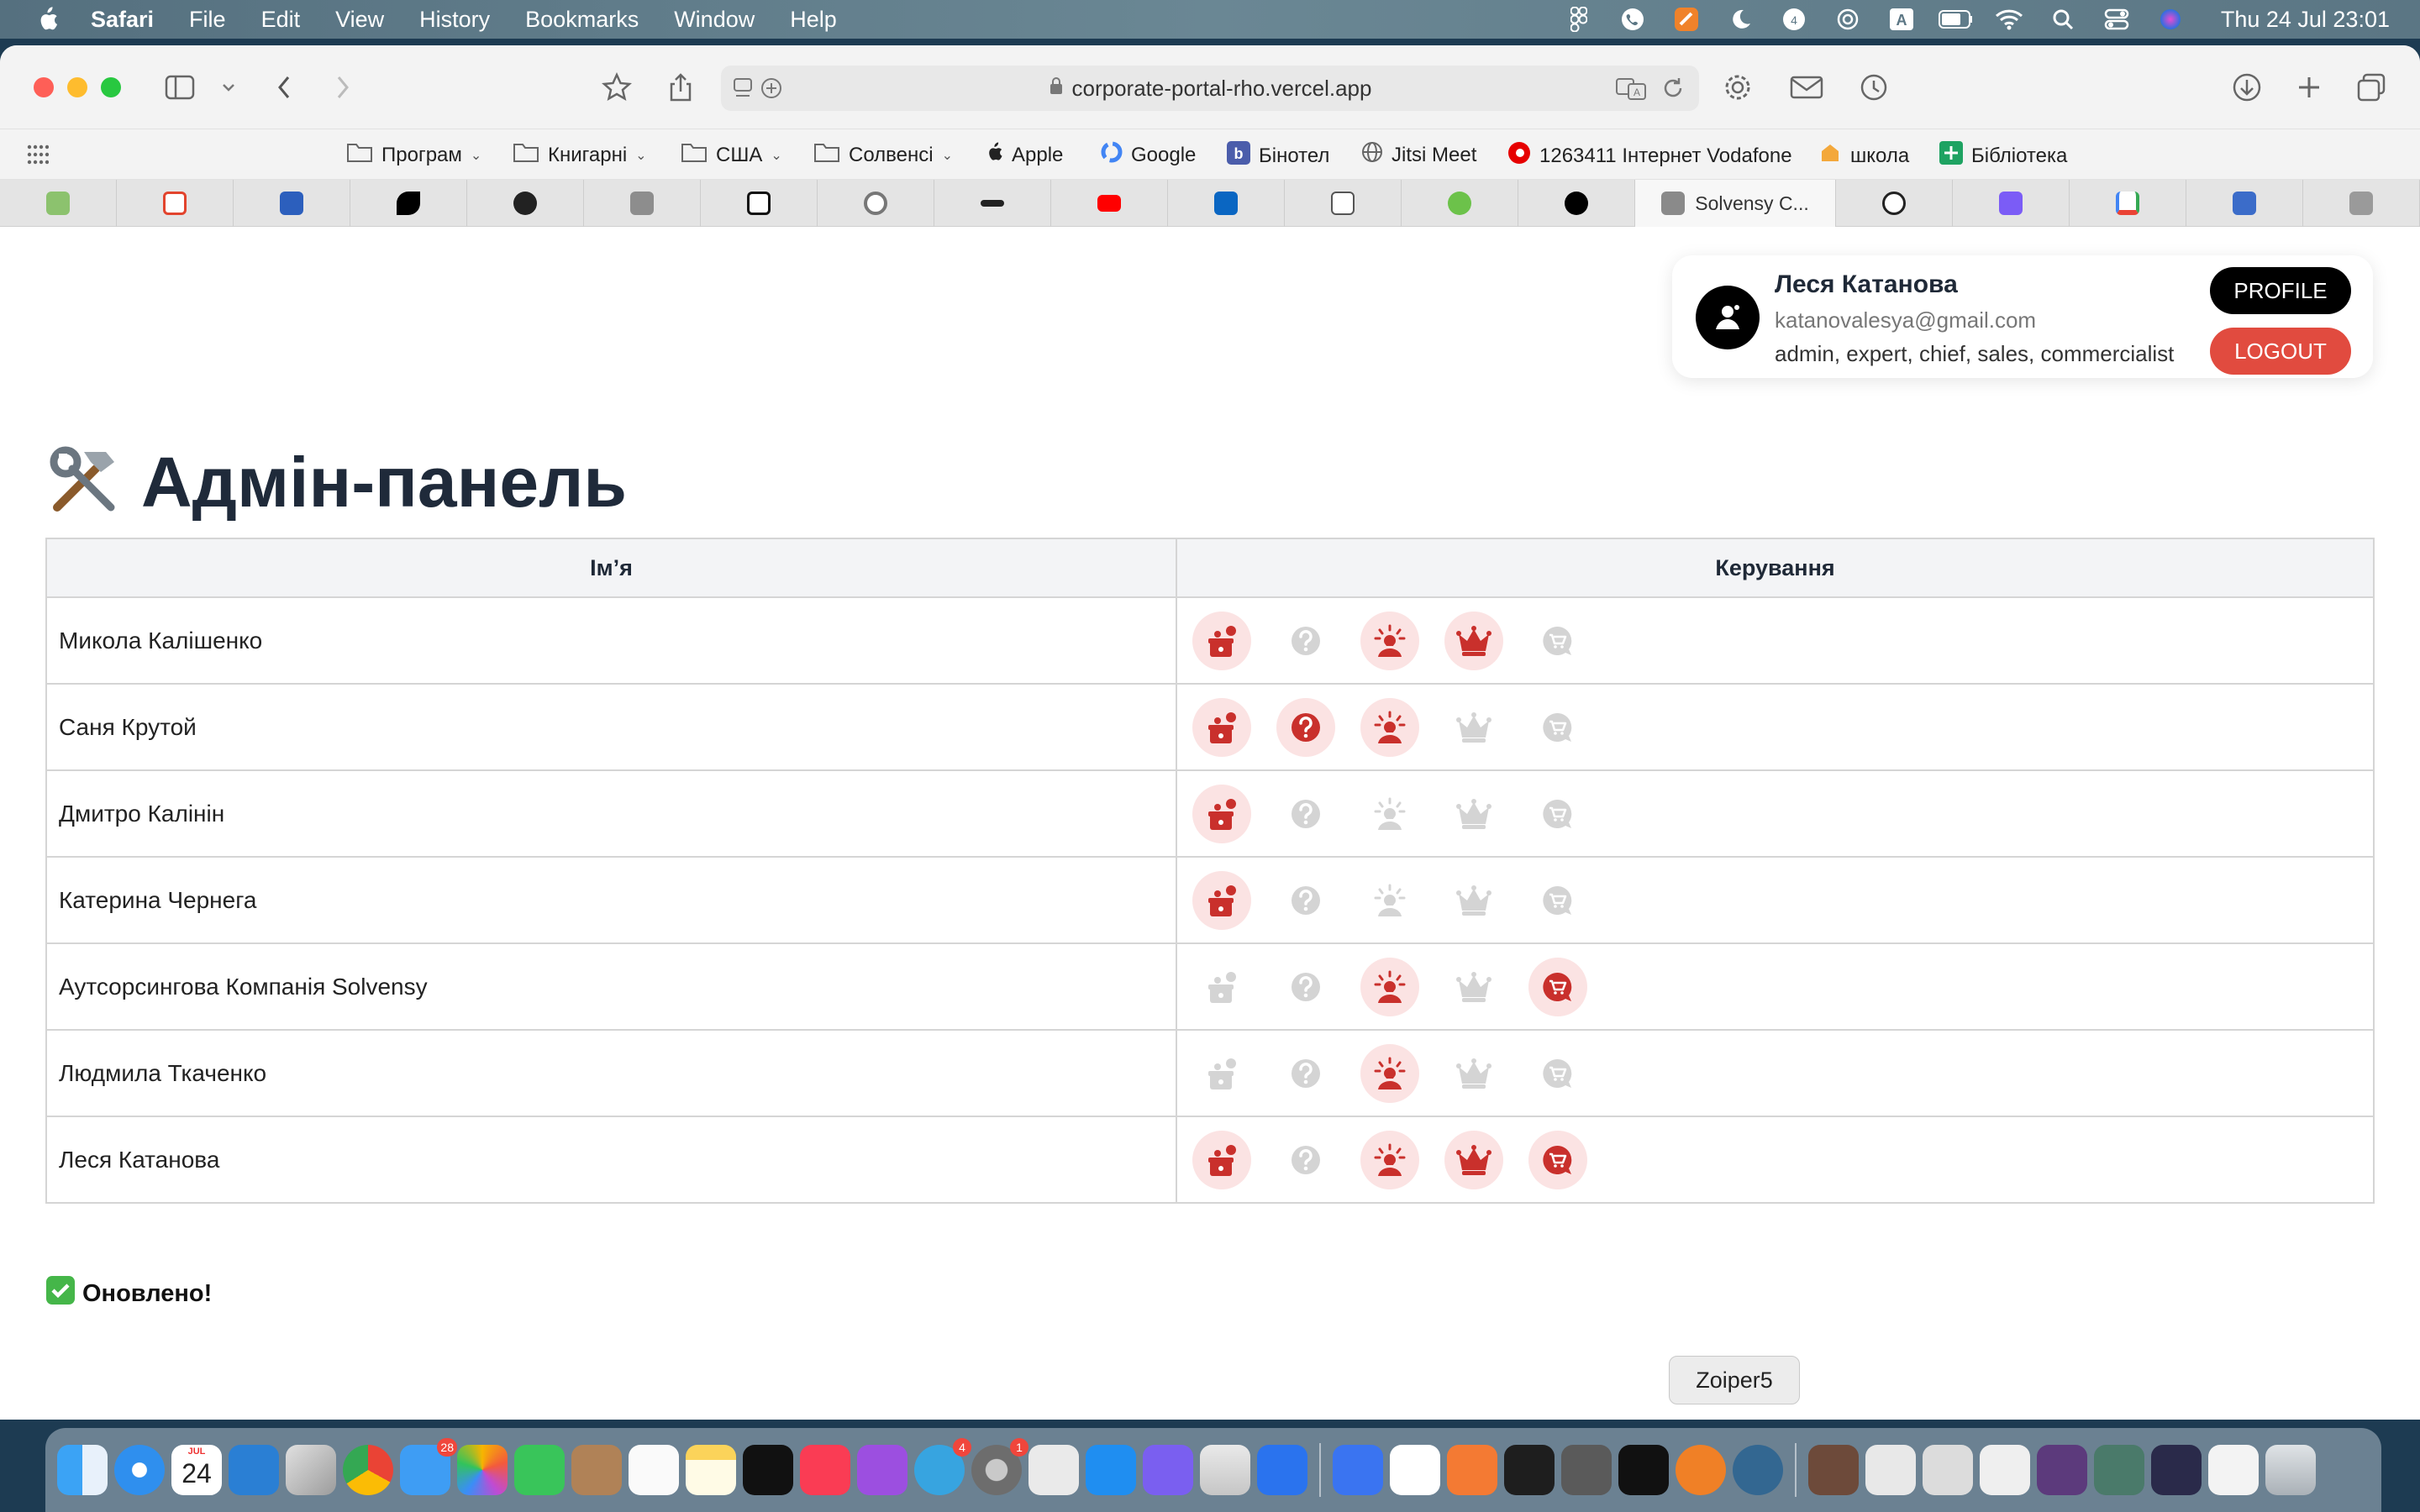 The height and width of the screenshot is (1512, 2420). Describe the element at coordinates (2009, 19) in the screenshot. I see `wifi-icon` at that location.